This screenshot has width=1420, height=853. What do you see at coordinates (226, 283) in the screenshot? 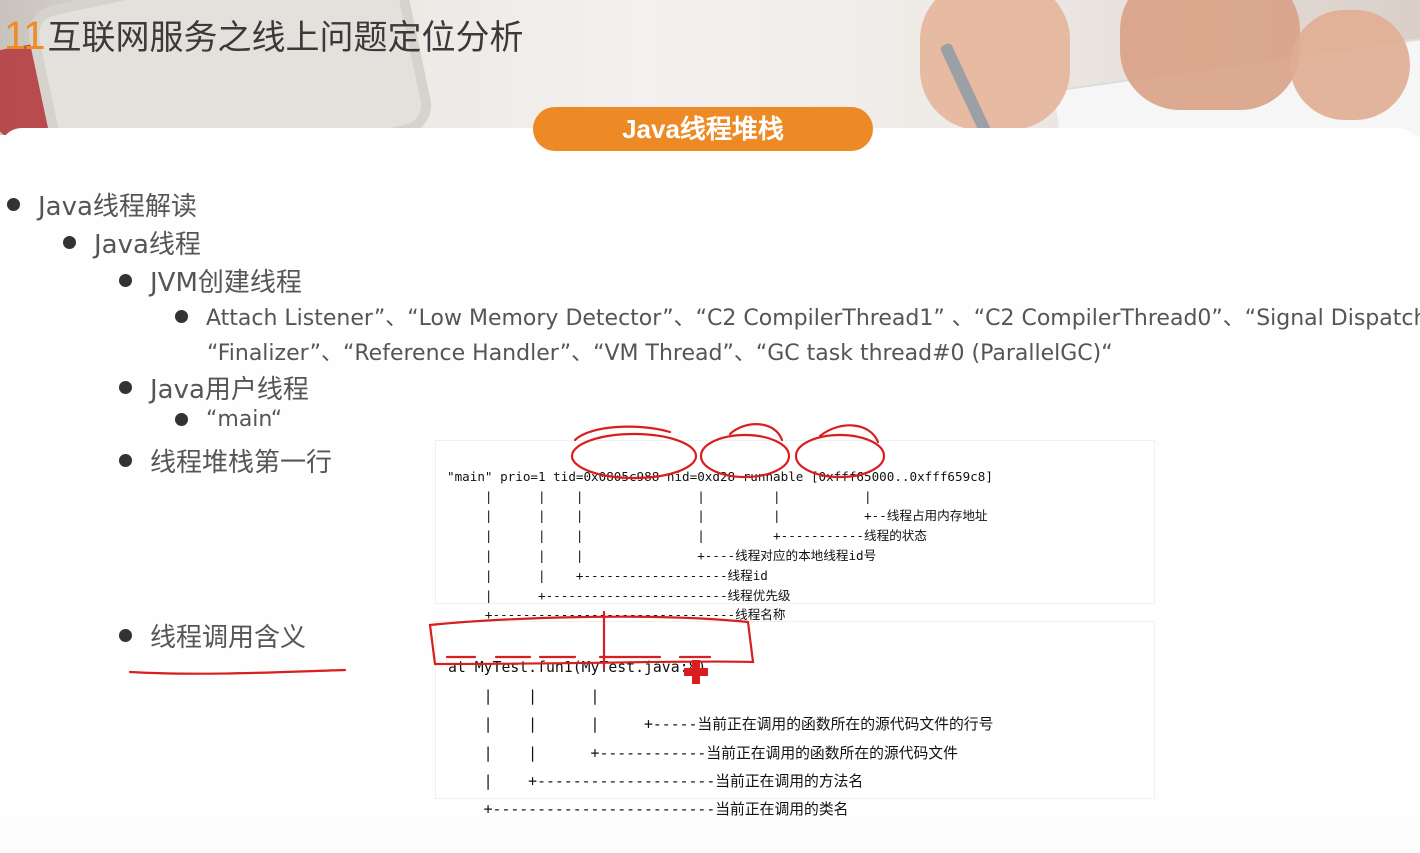
I see `bullet-text: JVM创建线程` at bounding box center [226, 283].